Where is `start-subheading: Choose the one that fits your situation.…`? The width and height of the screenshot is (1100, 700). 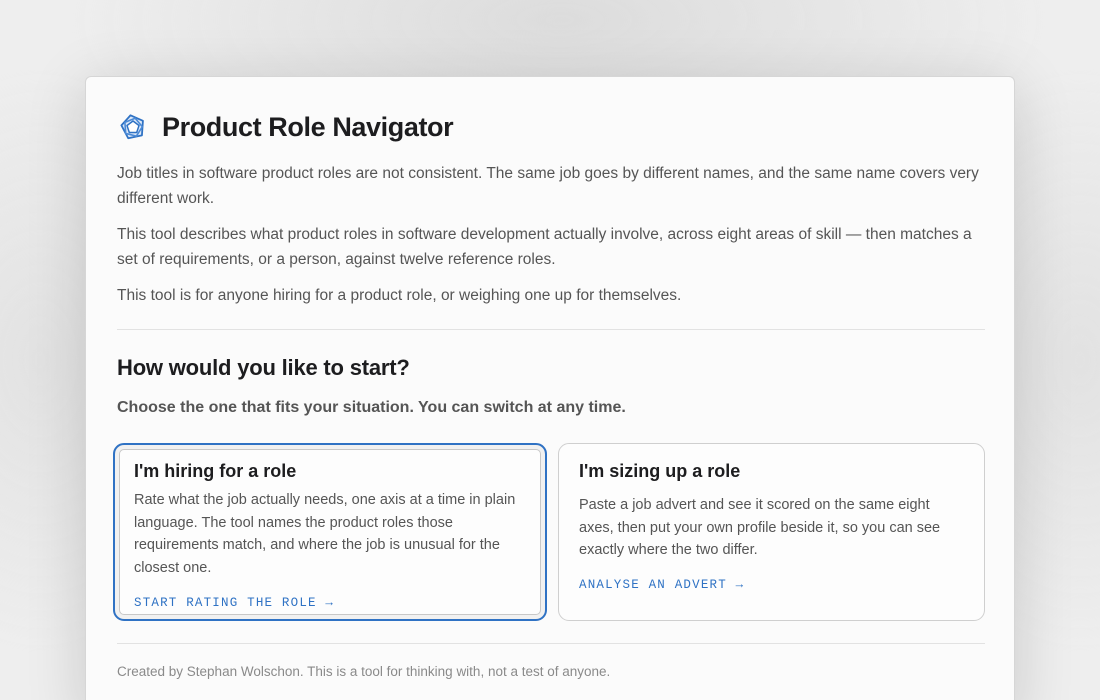
start-subheading: Choose the one that fits your situation.… is located at coordinates (371, 407).